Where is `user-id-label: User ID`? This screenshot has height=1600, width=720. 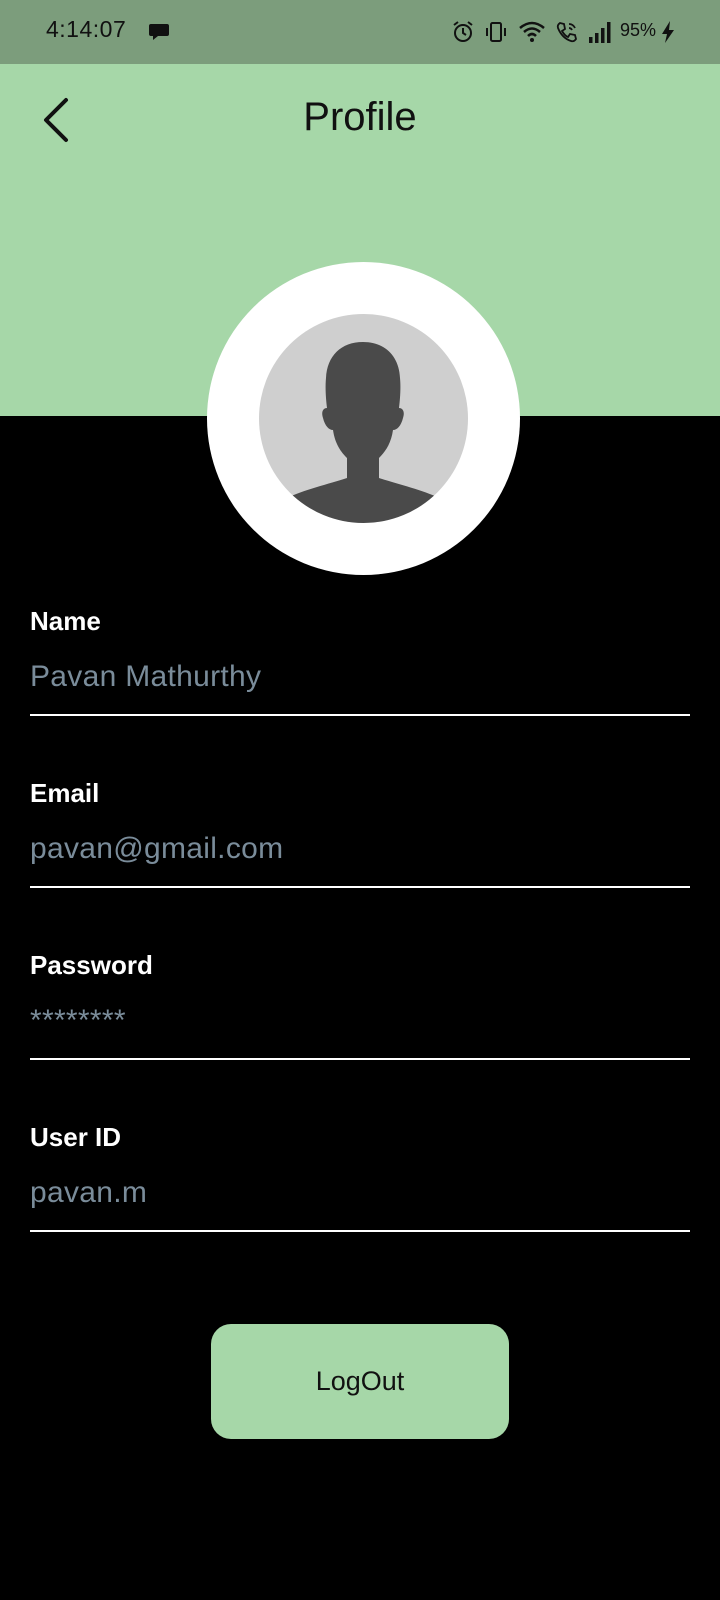 user-id-label: User ID is located at coordinates (76, 1137).